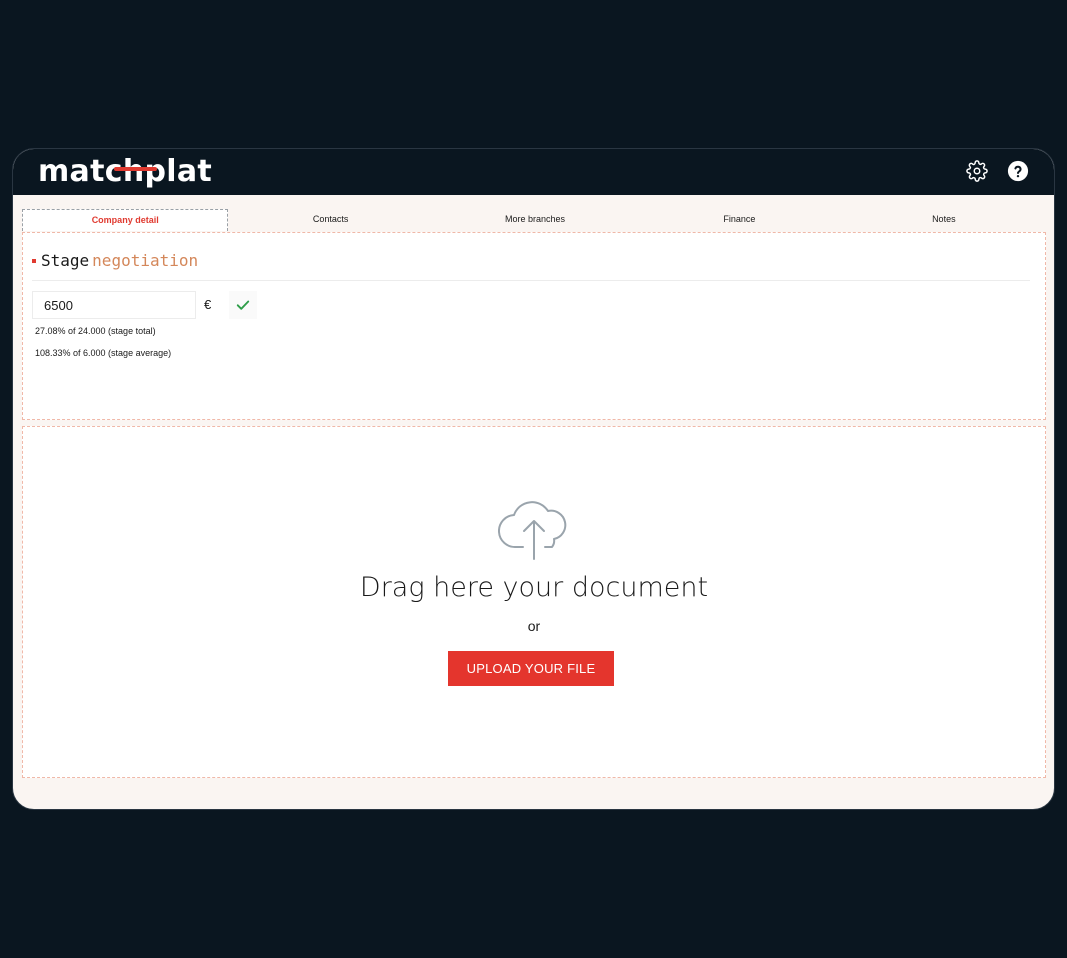  I want to click on stage-heading: Stage negotiation, so click(115, 260).